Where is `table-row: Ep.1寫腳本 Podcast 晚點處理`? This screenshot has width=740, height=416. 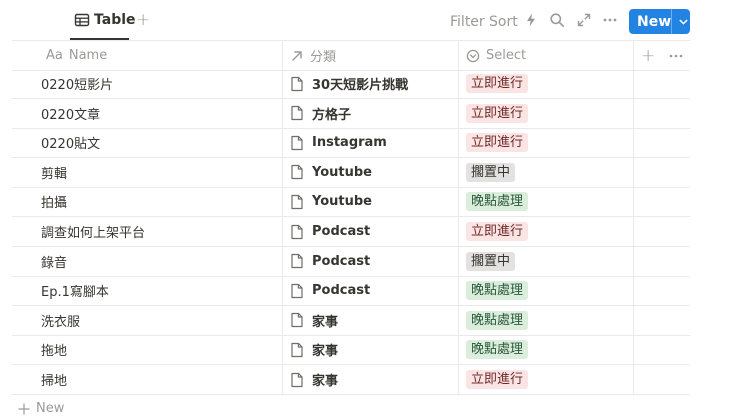 table-row: Ep.1寫腳本 Podcast 晚點處理 is located at coordinates (351, 291).